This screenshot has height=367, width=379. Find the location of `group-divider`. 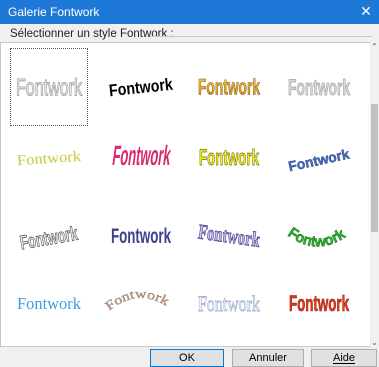

group-divider is located at coordinates (261, 36).